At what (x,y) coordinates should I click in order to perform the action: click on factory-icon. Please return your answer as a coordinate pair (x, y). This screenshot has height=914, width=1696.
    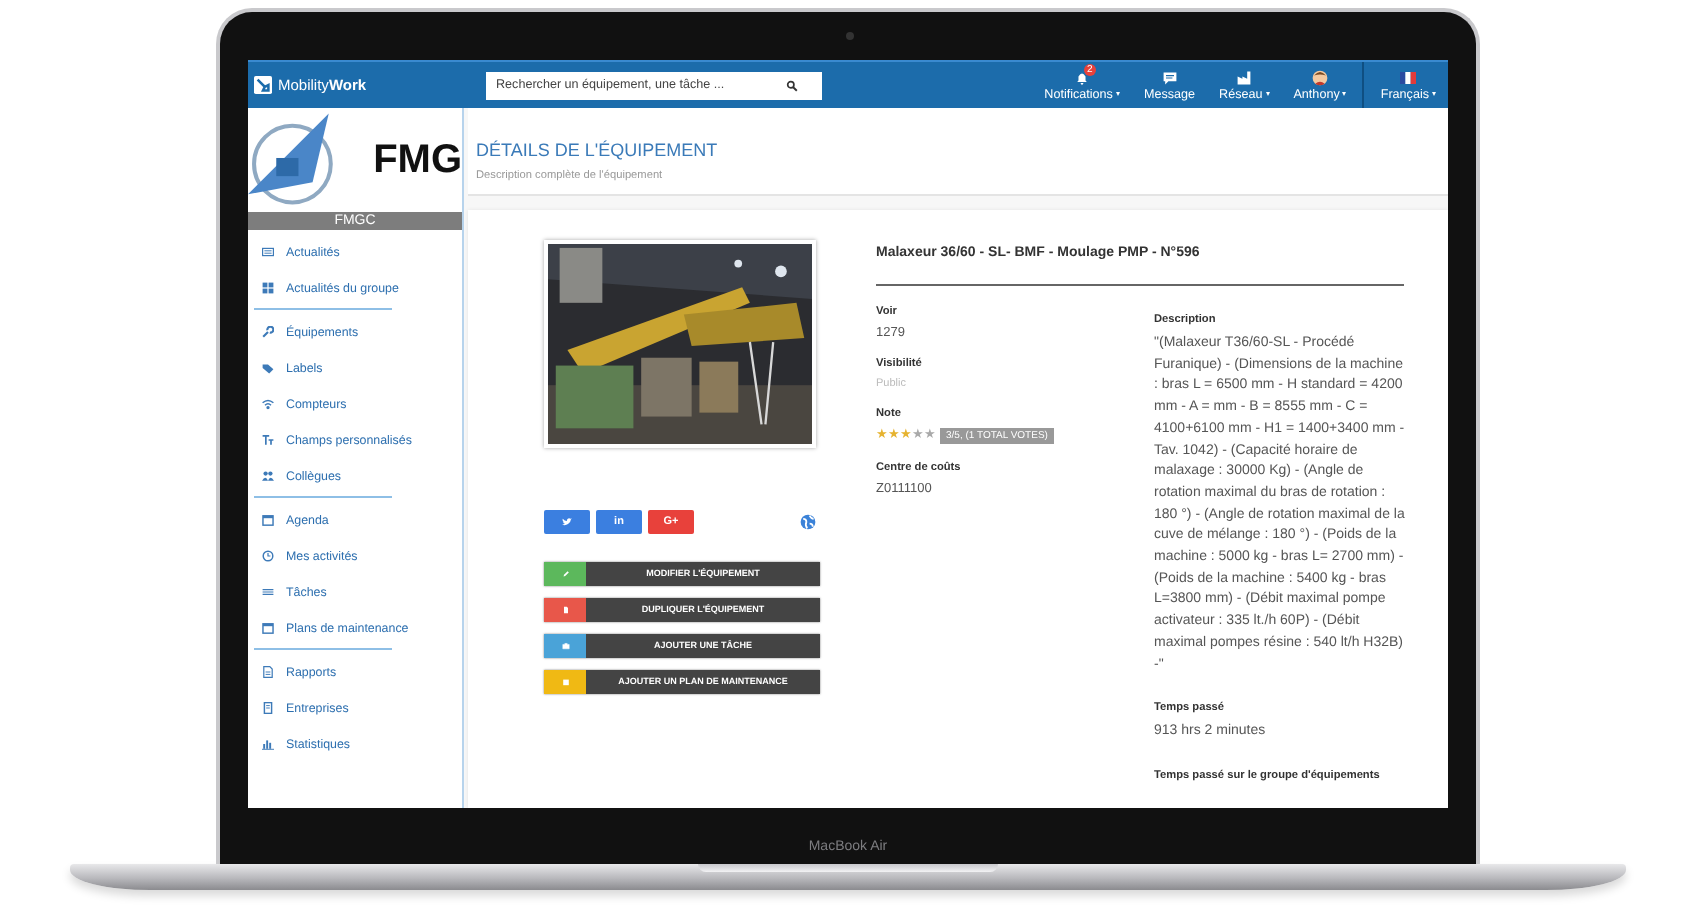
    Looking at the image, I should click on (1244, 78).